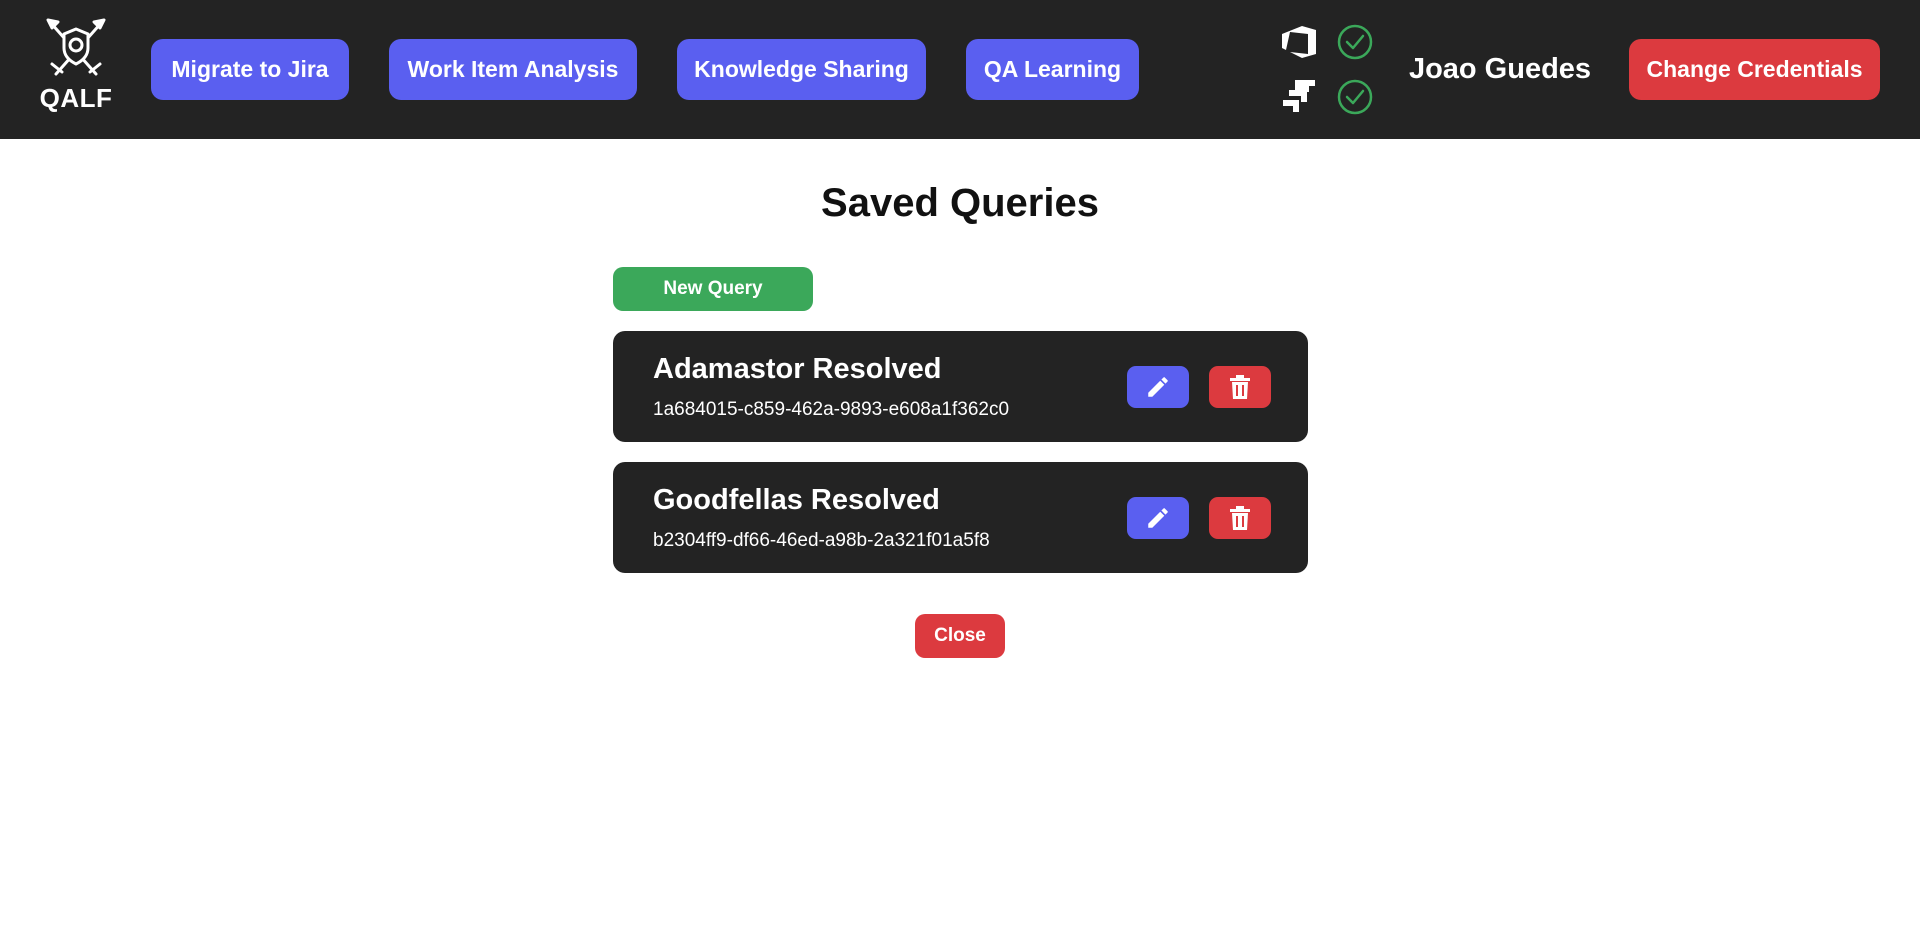 This screenshot has width=1920, height=930. I want to click on app-logo-text: QALF, so click(76, 98).